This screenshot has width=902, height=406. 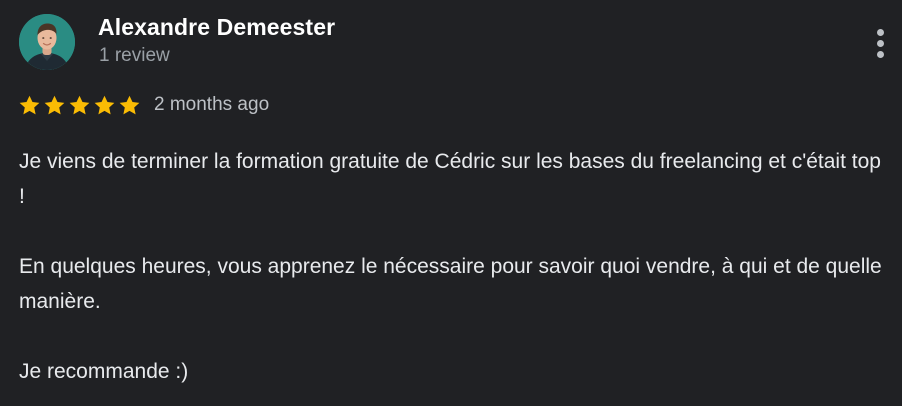 I want to click on star-rating, so click(x=79, y=105).